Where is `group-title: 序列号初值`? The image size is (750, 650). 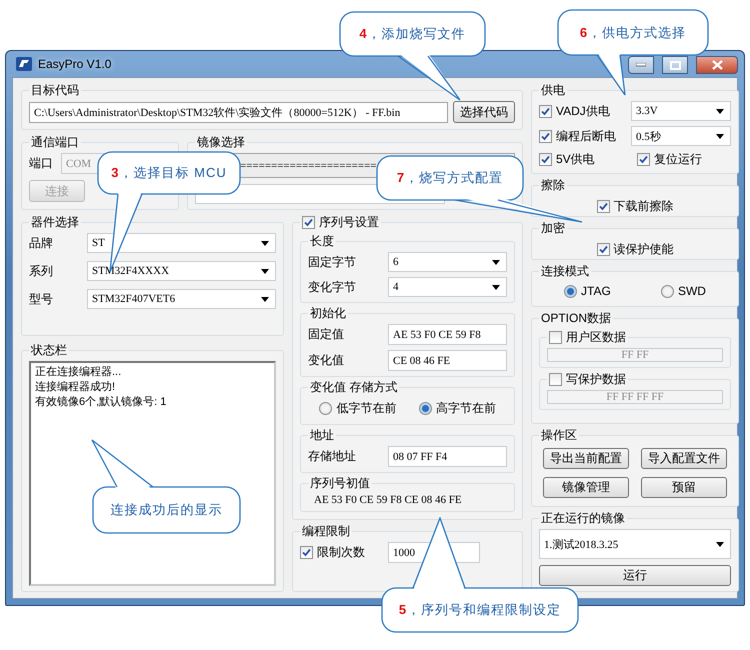 group-title: 序列号初值 is located at coordinates (340, 483).